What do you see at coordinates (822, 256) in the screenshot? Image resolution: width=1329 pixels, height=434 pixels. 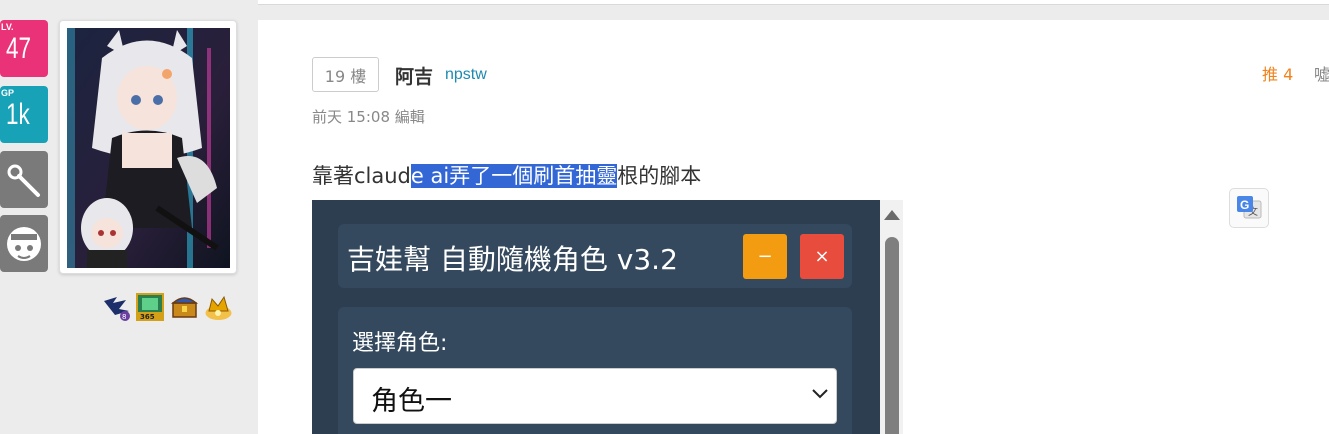 I see `close-button: ×` at bounding box center [822, 256].